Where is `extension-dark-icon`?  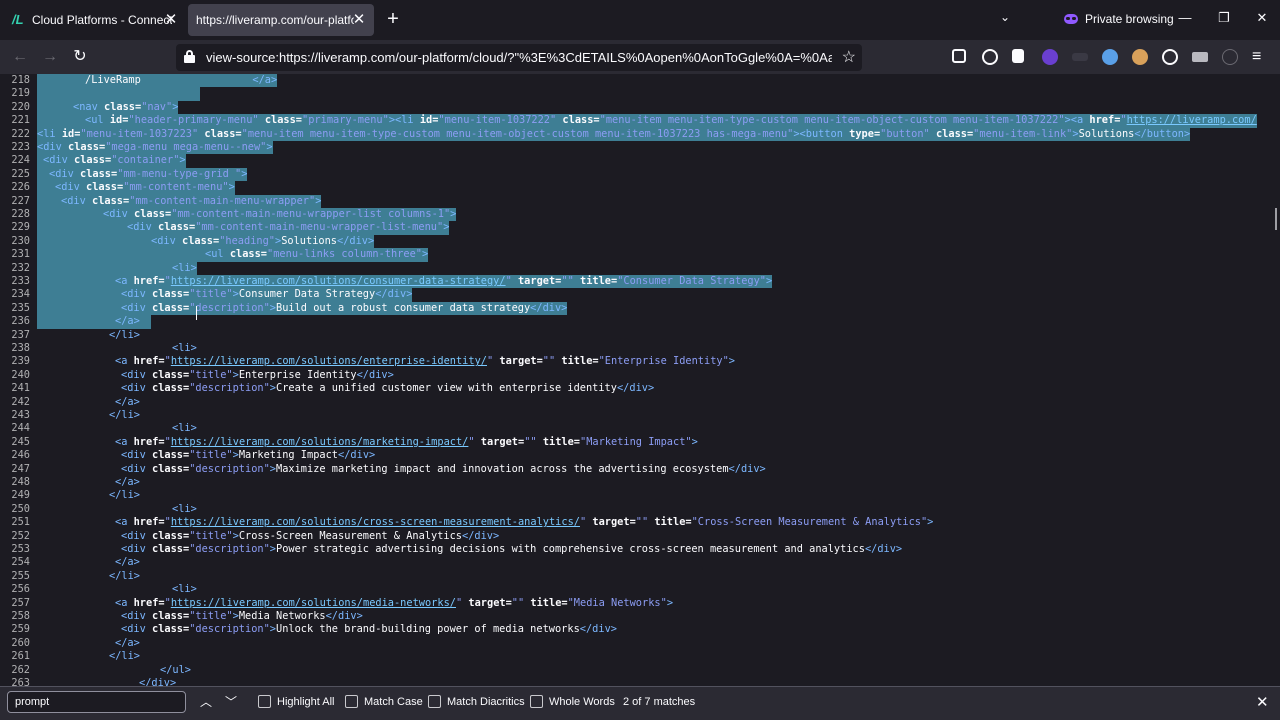
extension-dark-icon is located at coordinates (1080, 57).